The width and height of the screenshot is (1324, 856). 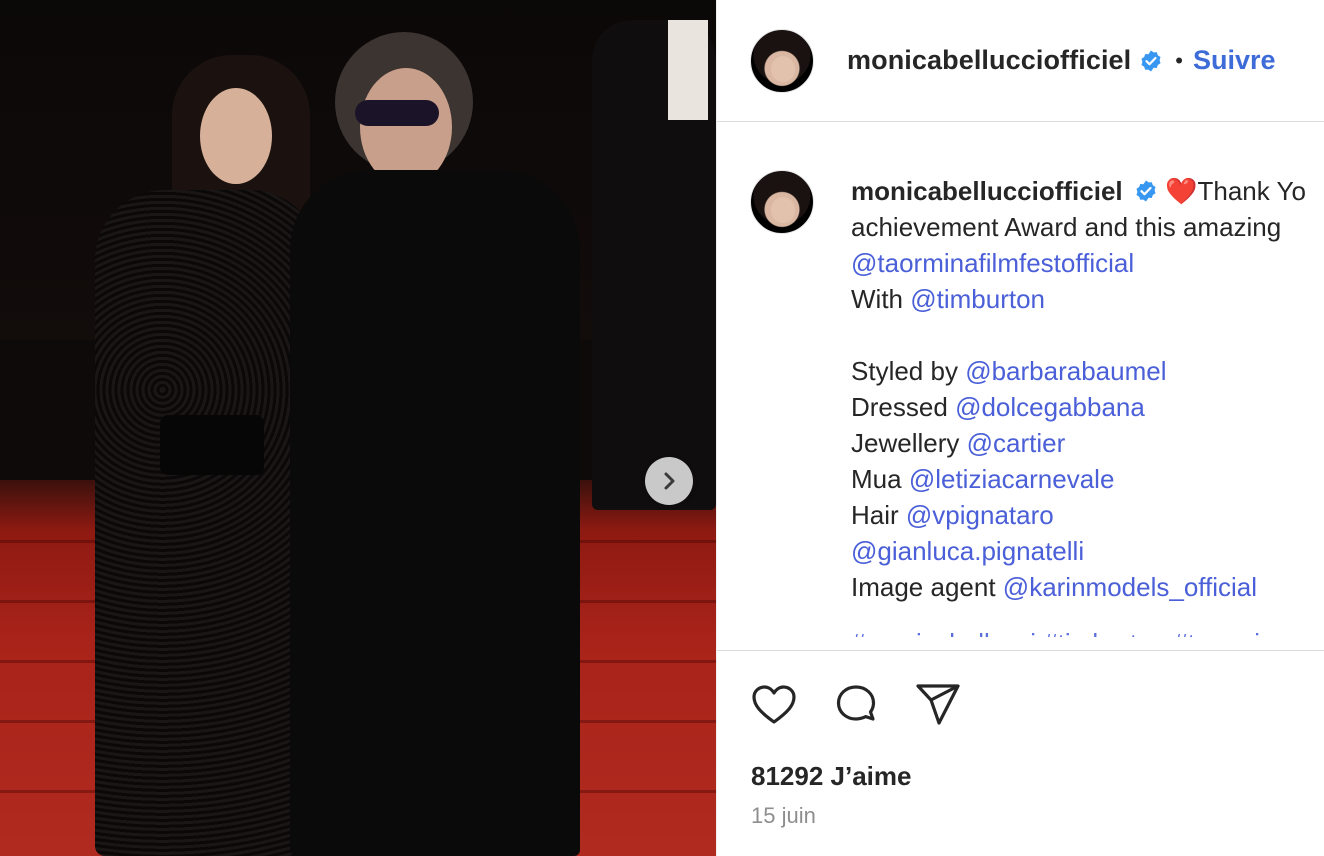 I want to click on post-date: 15 juin, so click(x=783, y=816).